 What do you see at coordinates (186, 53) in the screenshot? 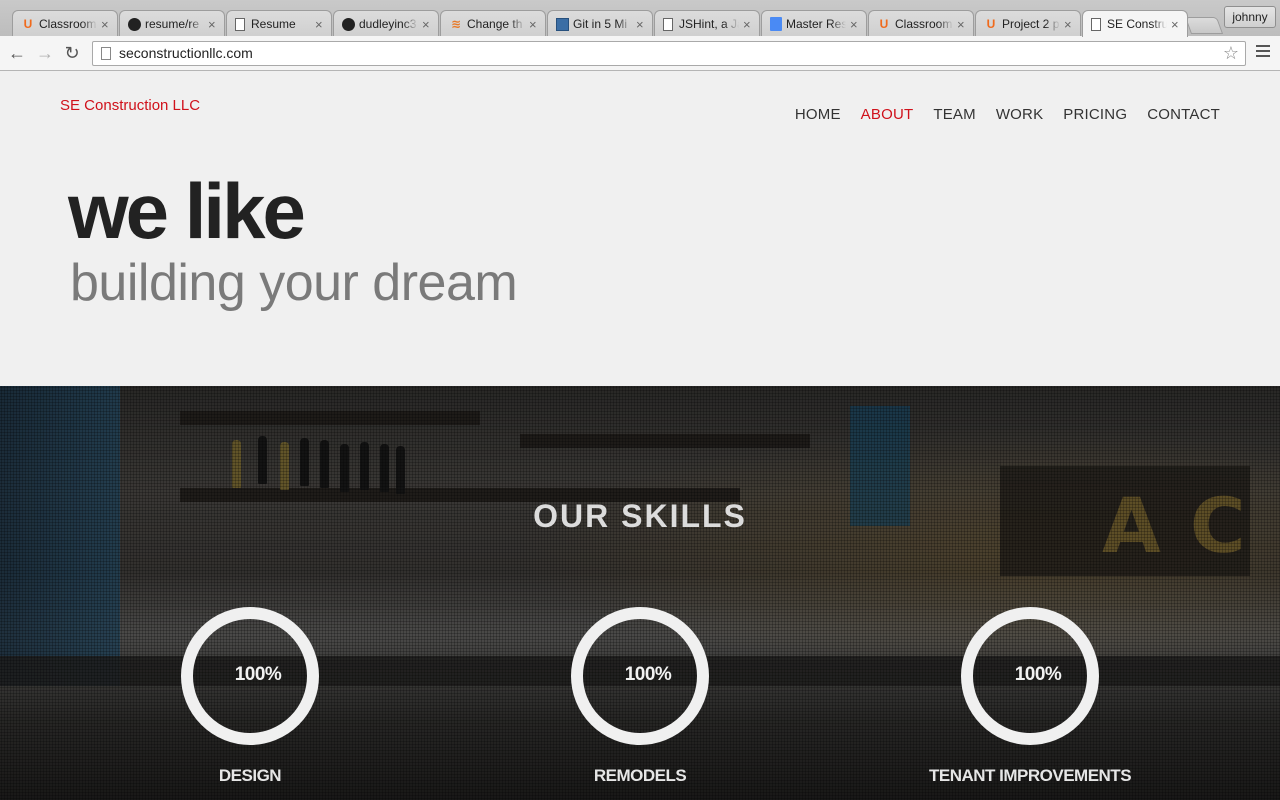
I see `address-bar-url: seconstructionllc.com` at bounding box center [186, 53].